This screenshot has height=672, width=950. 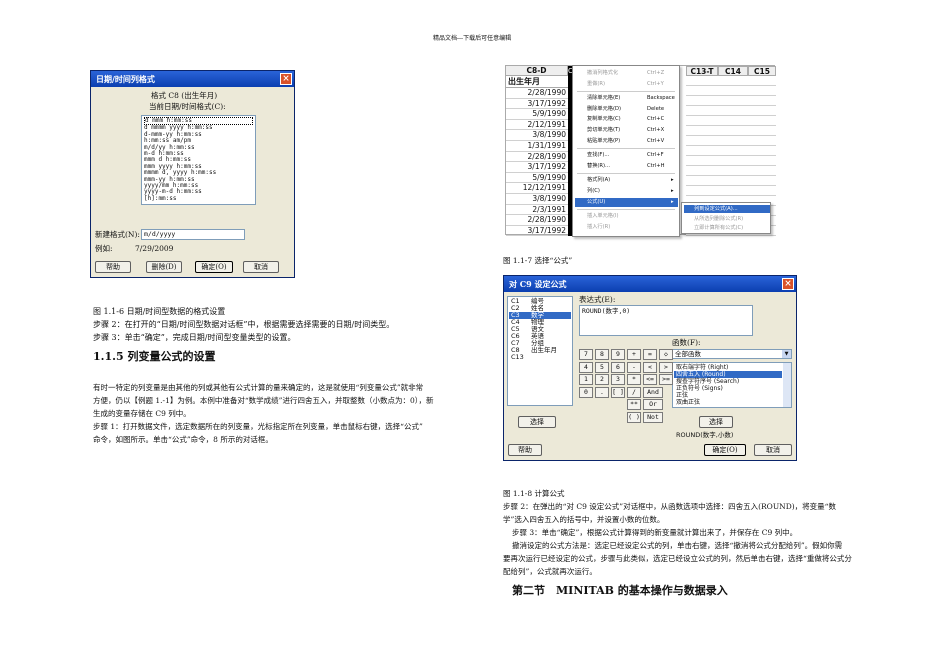 What do you see at coordinates (702, 71) in the screenshot?
I see `column-header-c13: C13-T` at bounding box center [702, 71].